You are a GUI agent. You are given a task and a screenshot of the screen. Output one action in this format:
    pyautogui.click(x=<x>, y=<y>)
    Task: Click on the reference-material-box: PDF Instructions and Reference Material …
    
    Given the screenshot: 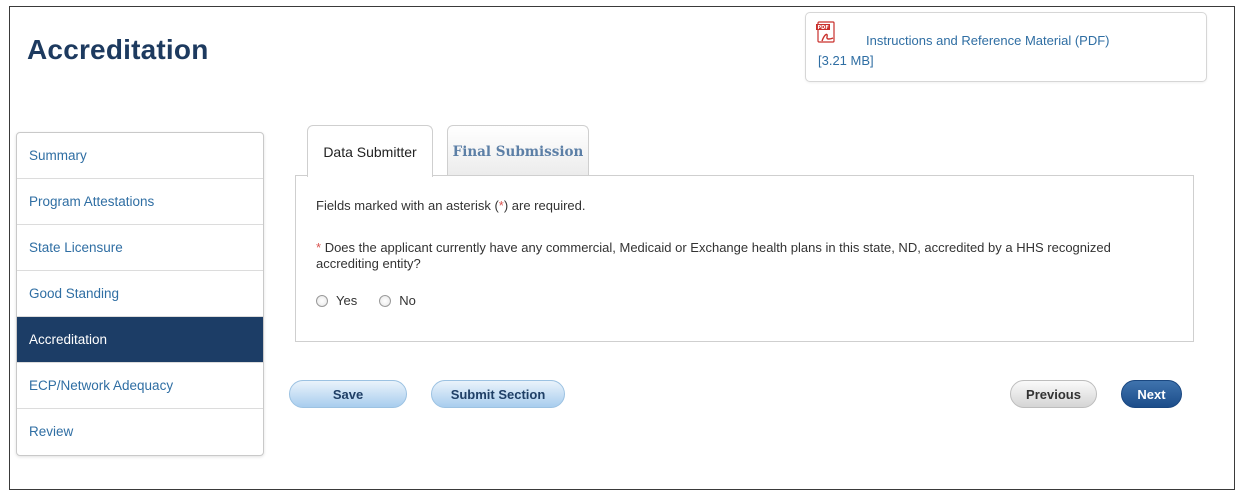 What is the action you would take?
    pyautogui.click(x=1006, y=47)
    